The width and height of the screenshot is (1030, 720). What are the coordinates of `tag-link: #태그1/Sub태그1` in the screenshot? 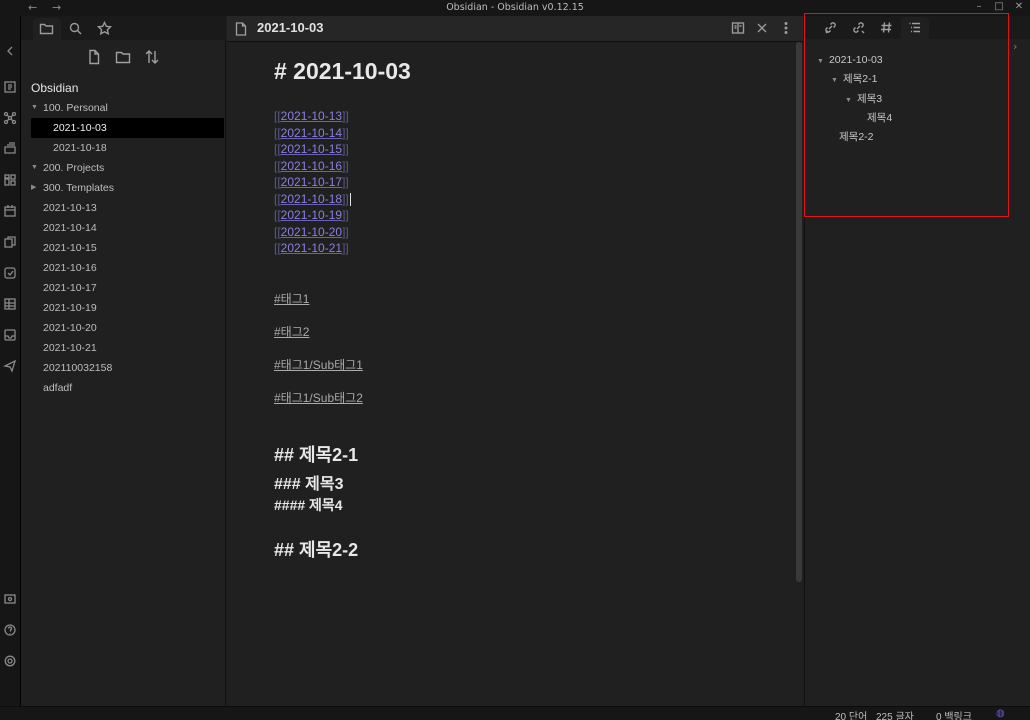 It's located at (318, 364).